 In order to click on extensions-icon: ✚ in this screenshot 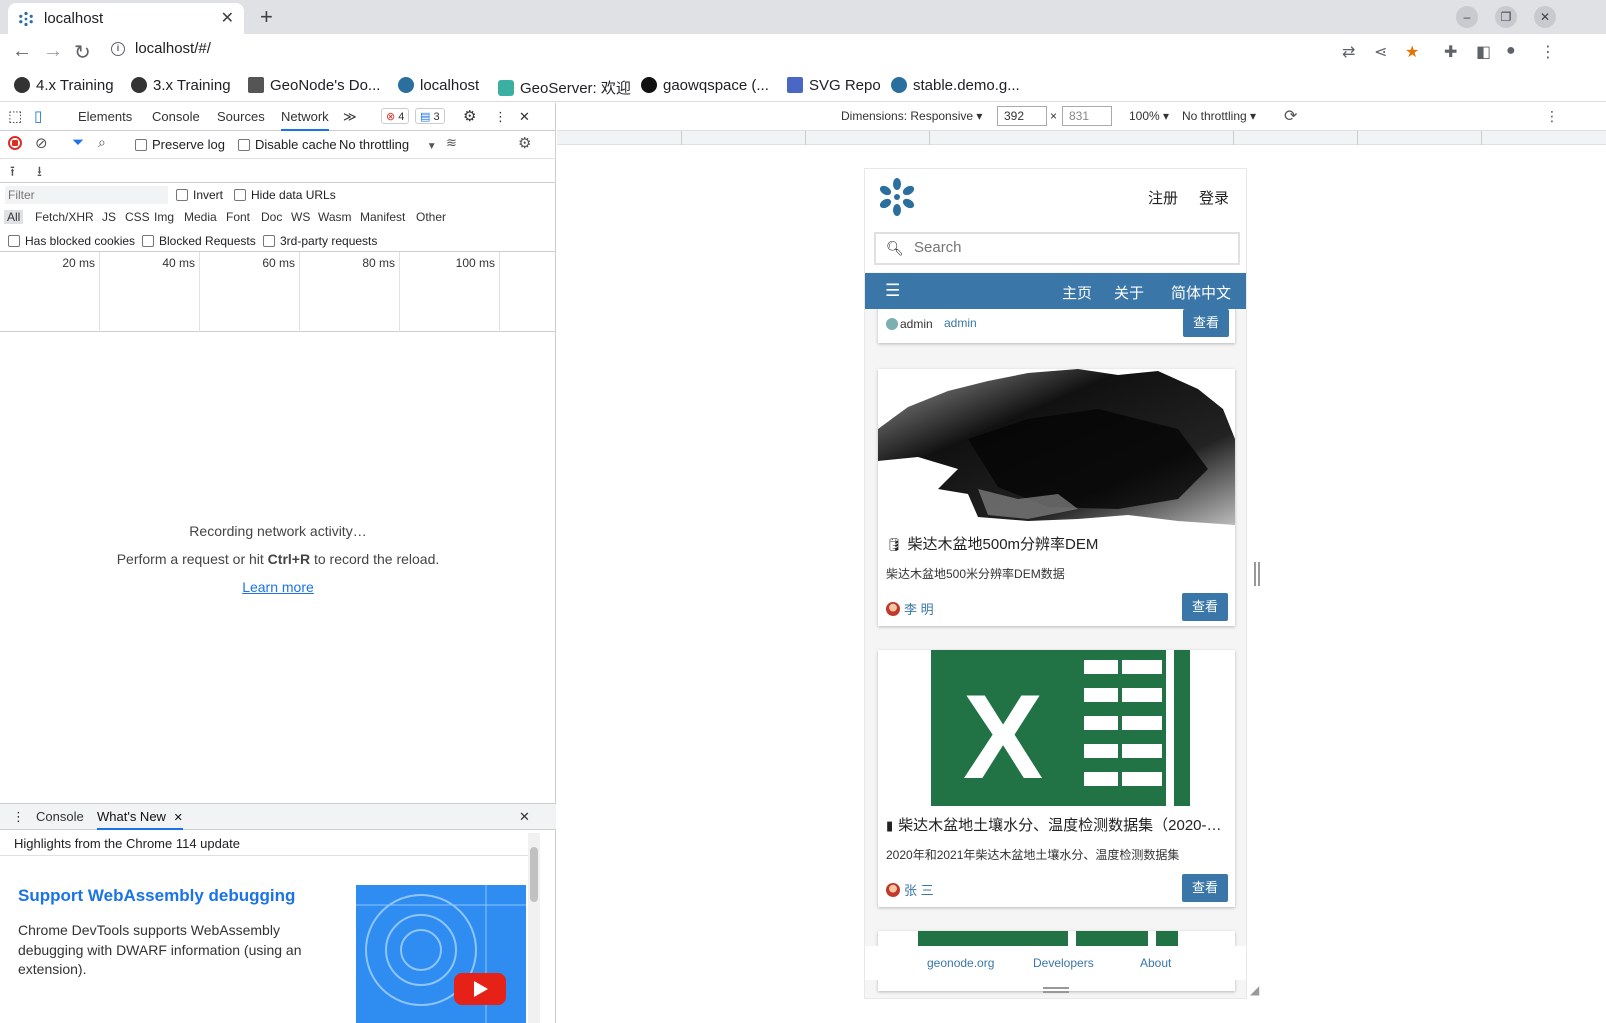, I will do `click(1450, 52)`.